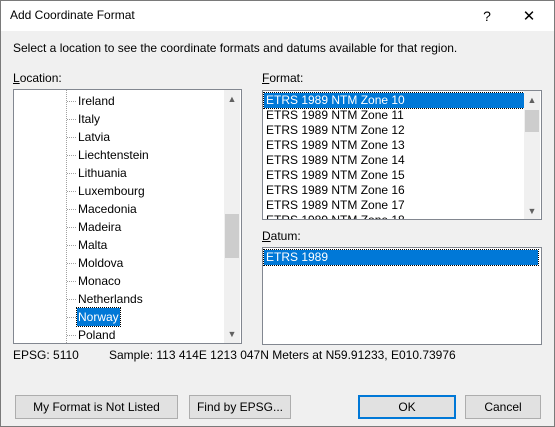 The width and height of the screenshot is (555, 427). Describe the element at coordinates (396, 175) in the screenshot. I see `format-item: ETRS 1989 NTM Zone 15` at that location.